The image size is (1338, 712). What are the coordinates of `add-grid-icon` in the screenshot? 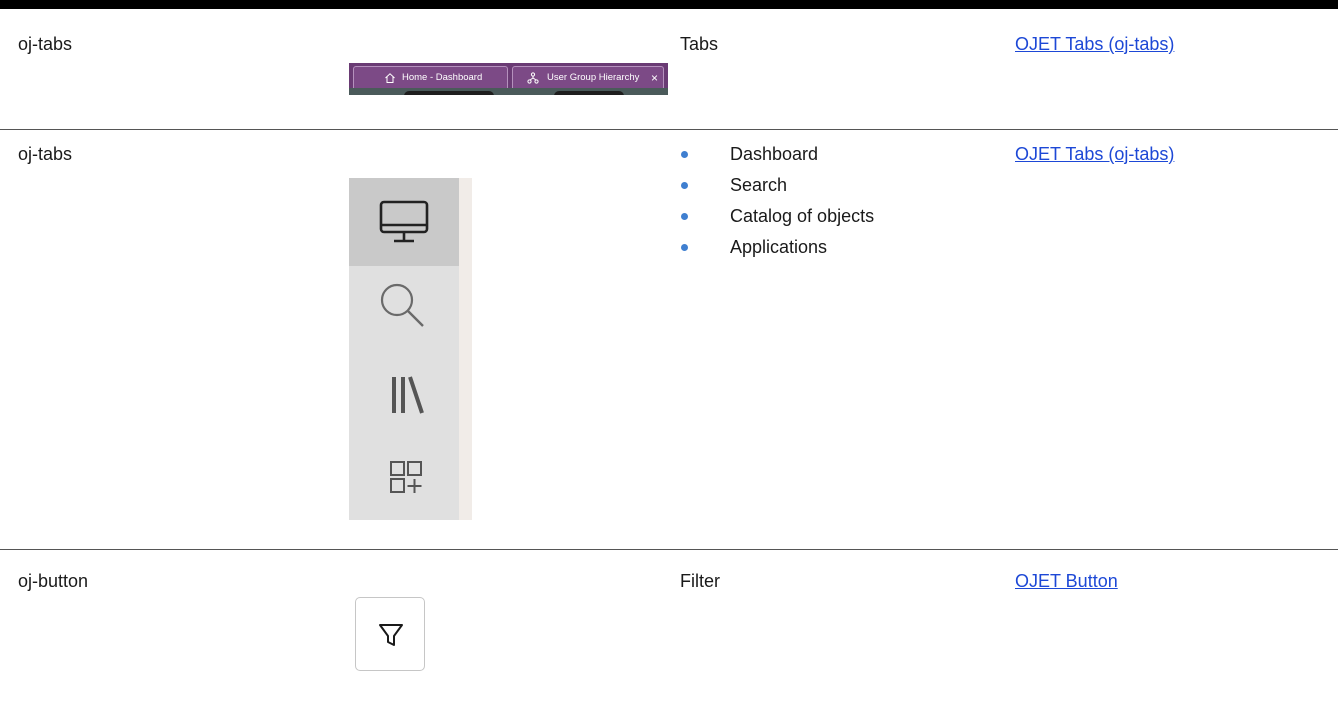 It's located at (406, 477).